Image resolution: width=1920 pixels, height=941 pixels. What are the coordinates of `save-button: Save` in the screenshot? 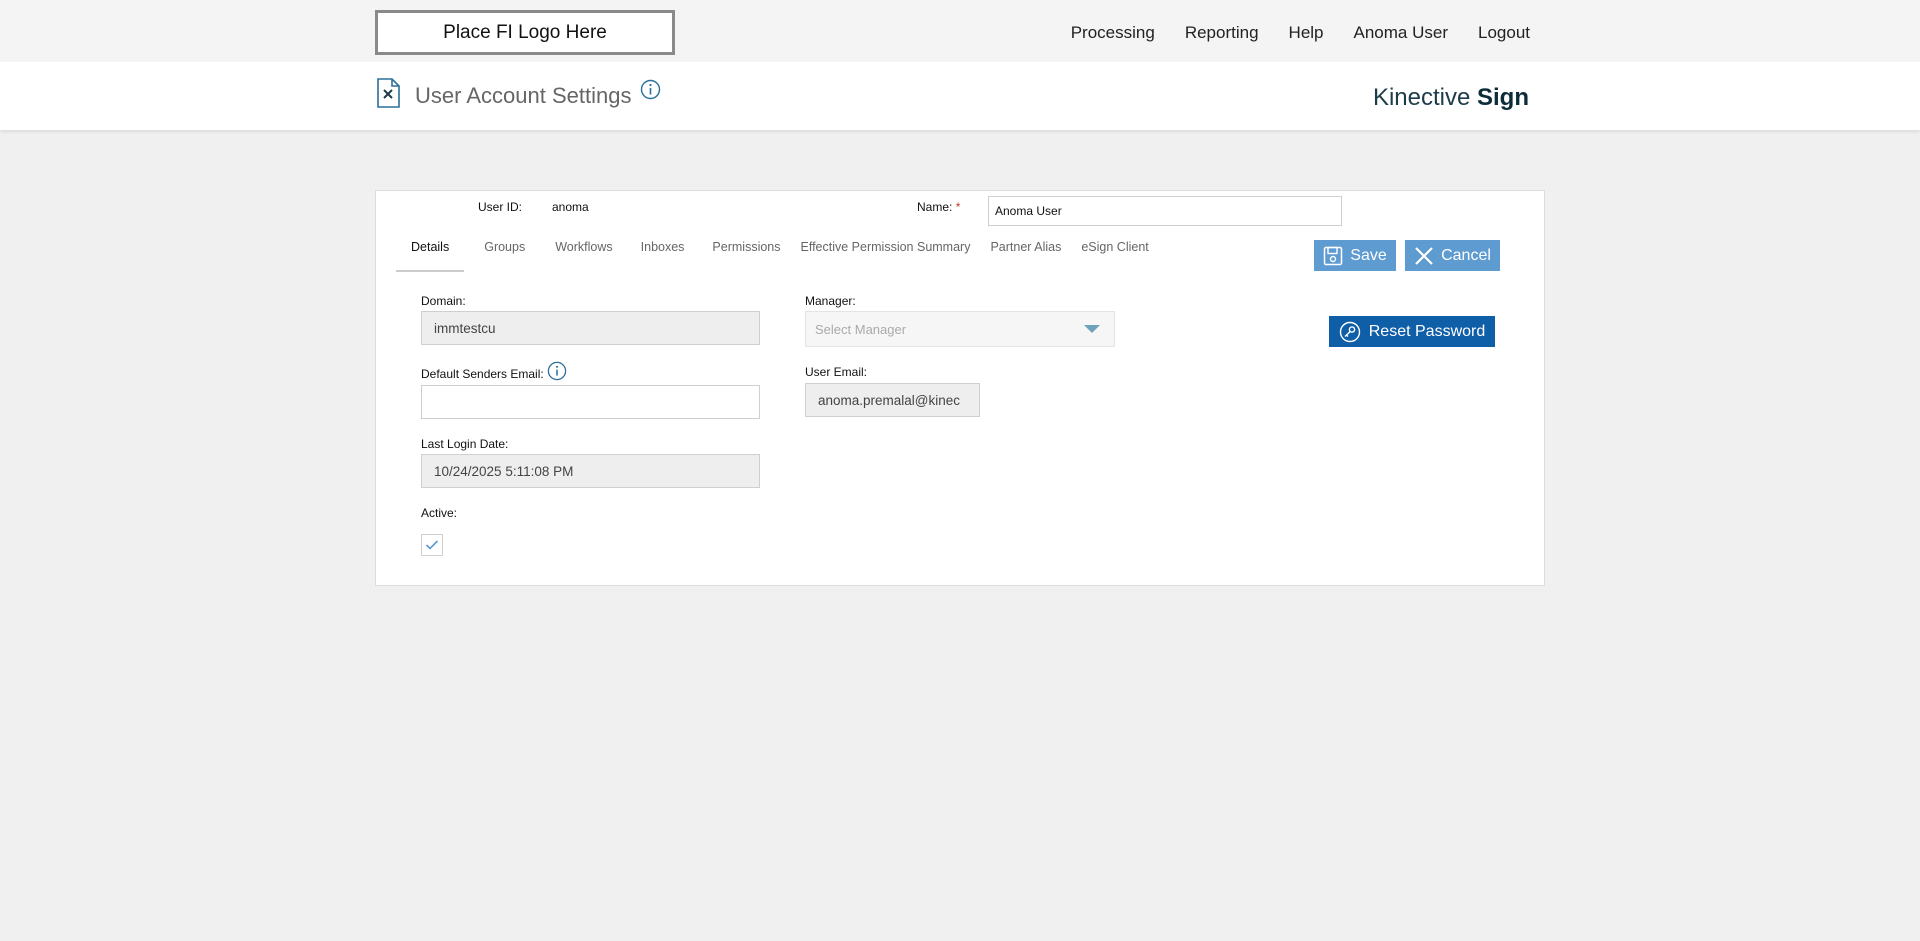 It's located at (1355, 255).